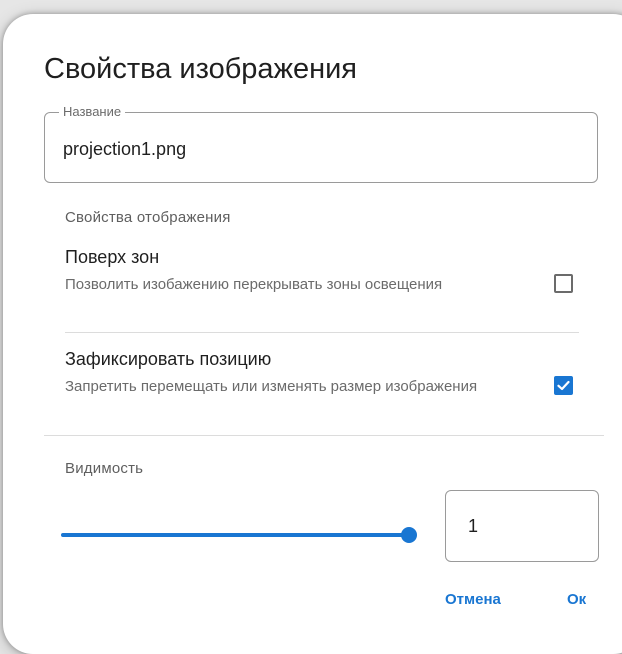 The width and height of the screenshot is (622, 654). Describe the element at coordinates (473, 600) in the screenshot. I see `cancel-button: Отмена` at that location.